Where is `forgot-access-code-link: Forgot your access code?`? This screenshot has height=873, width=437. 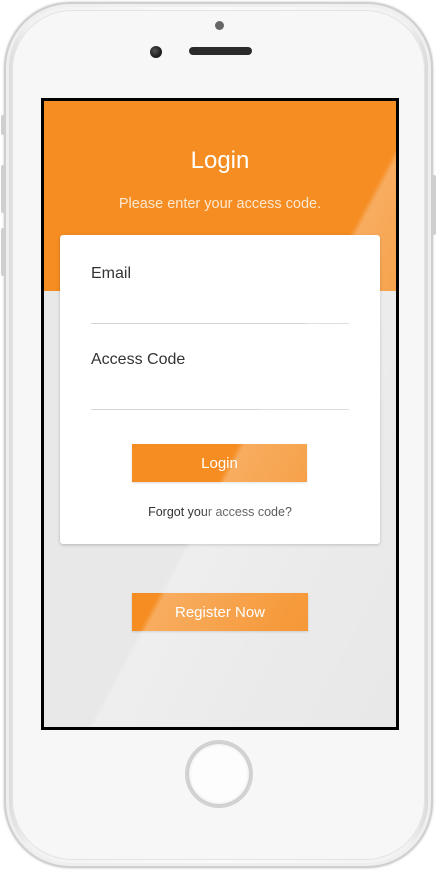 forgot-access-code-link: Forgot your access code? is located at coordinates (220, 512).